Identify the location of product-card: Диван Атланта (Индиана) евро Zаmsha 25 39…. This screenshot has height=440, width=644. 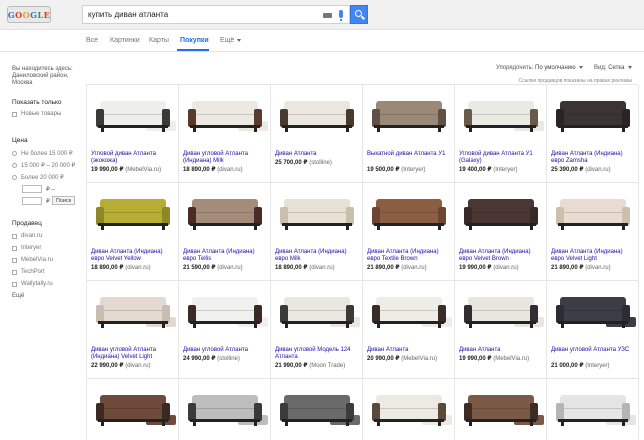
(593, 134).